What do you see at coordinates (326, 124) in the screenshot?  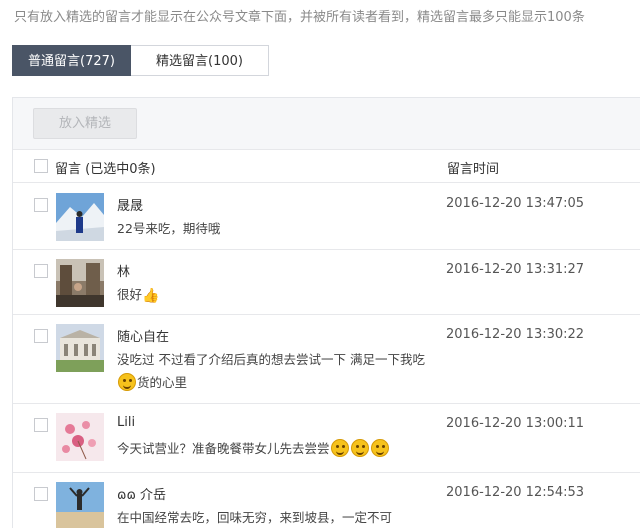 I see `toolbar: 放入精选` at bounding box center [326, 124].